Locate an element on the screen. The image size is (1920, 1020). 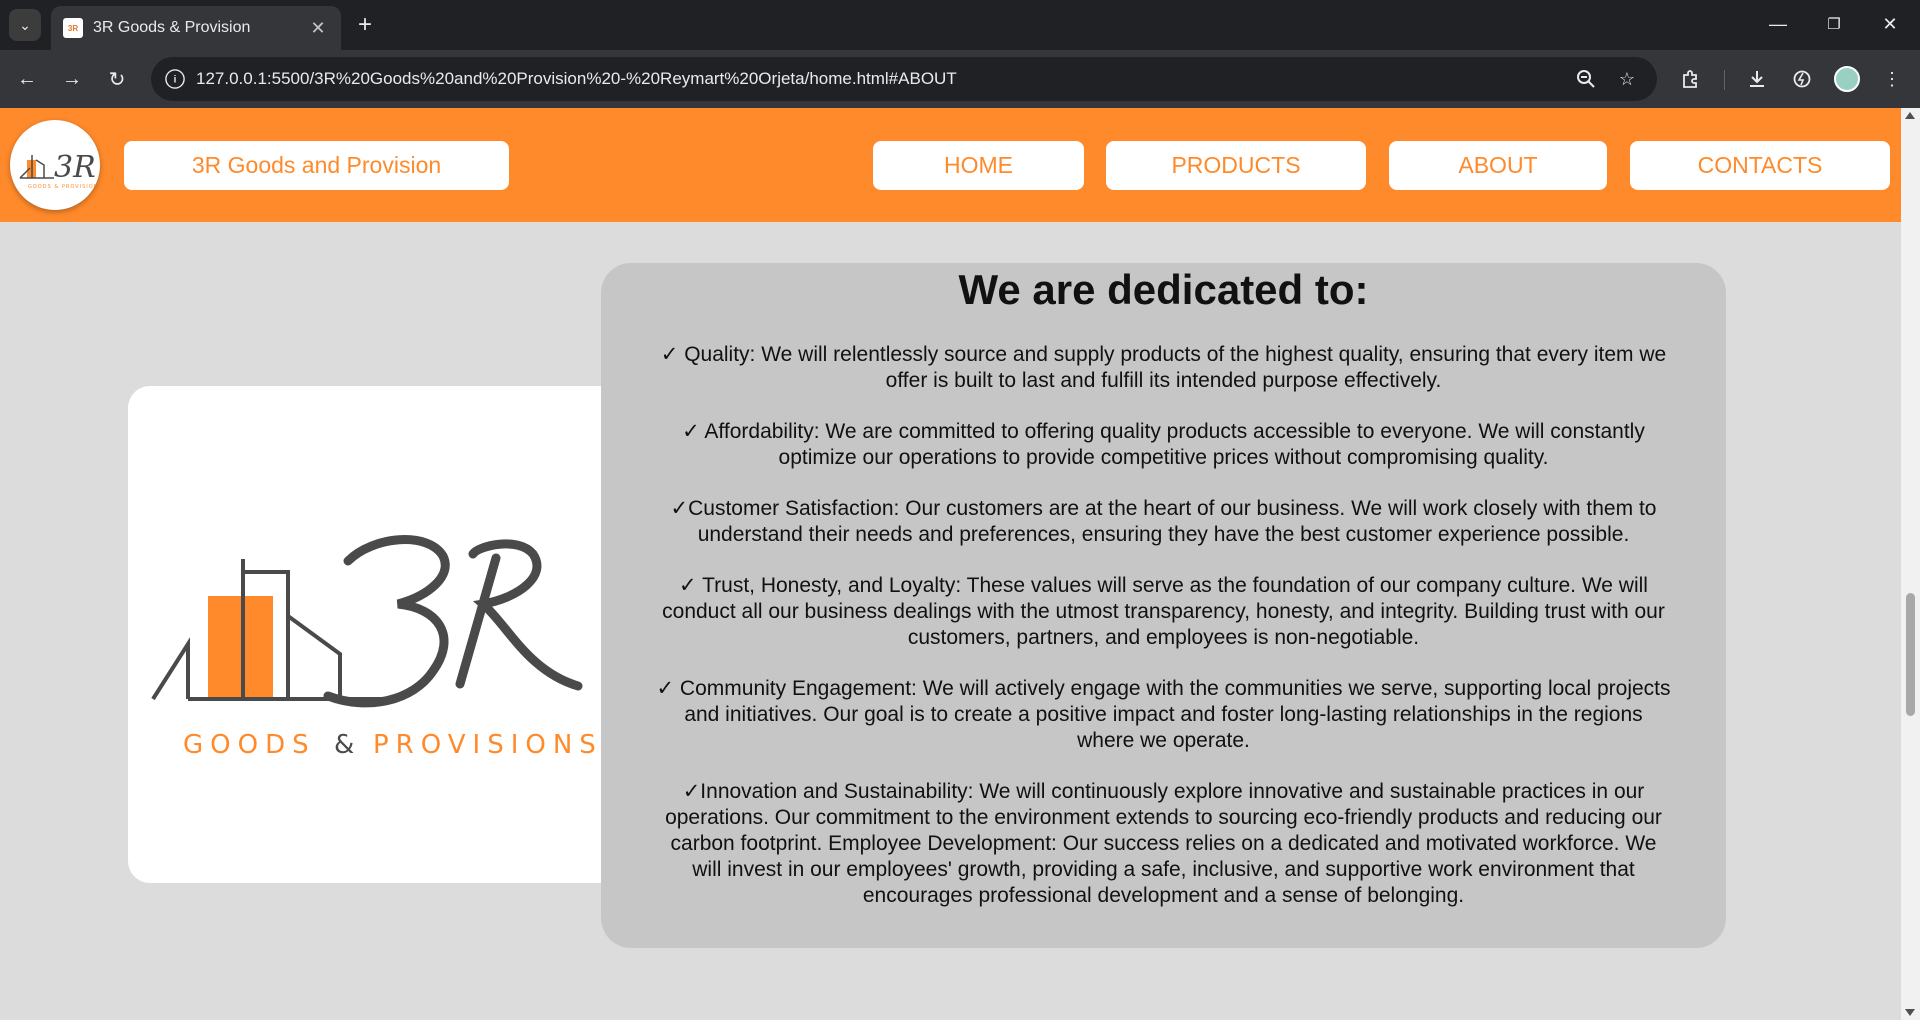
info-icon: i is located at coordinates (175, 79).